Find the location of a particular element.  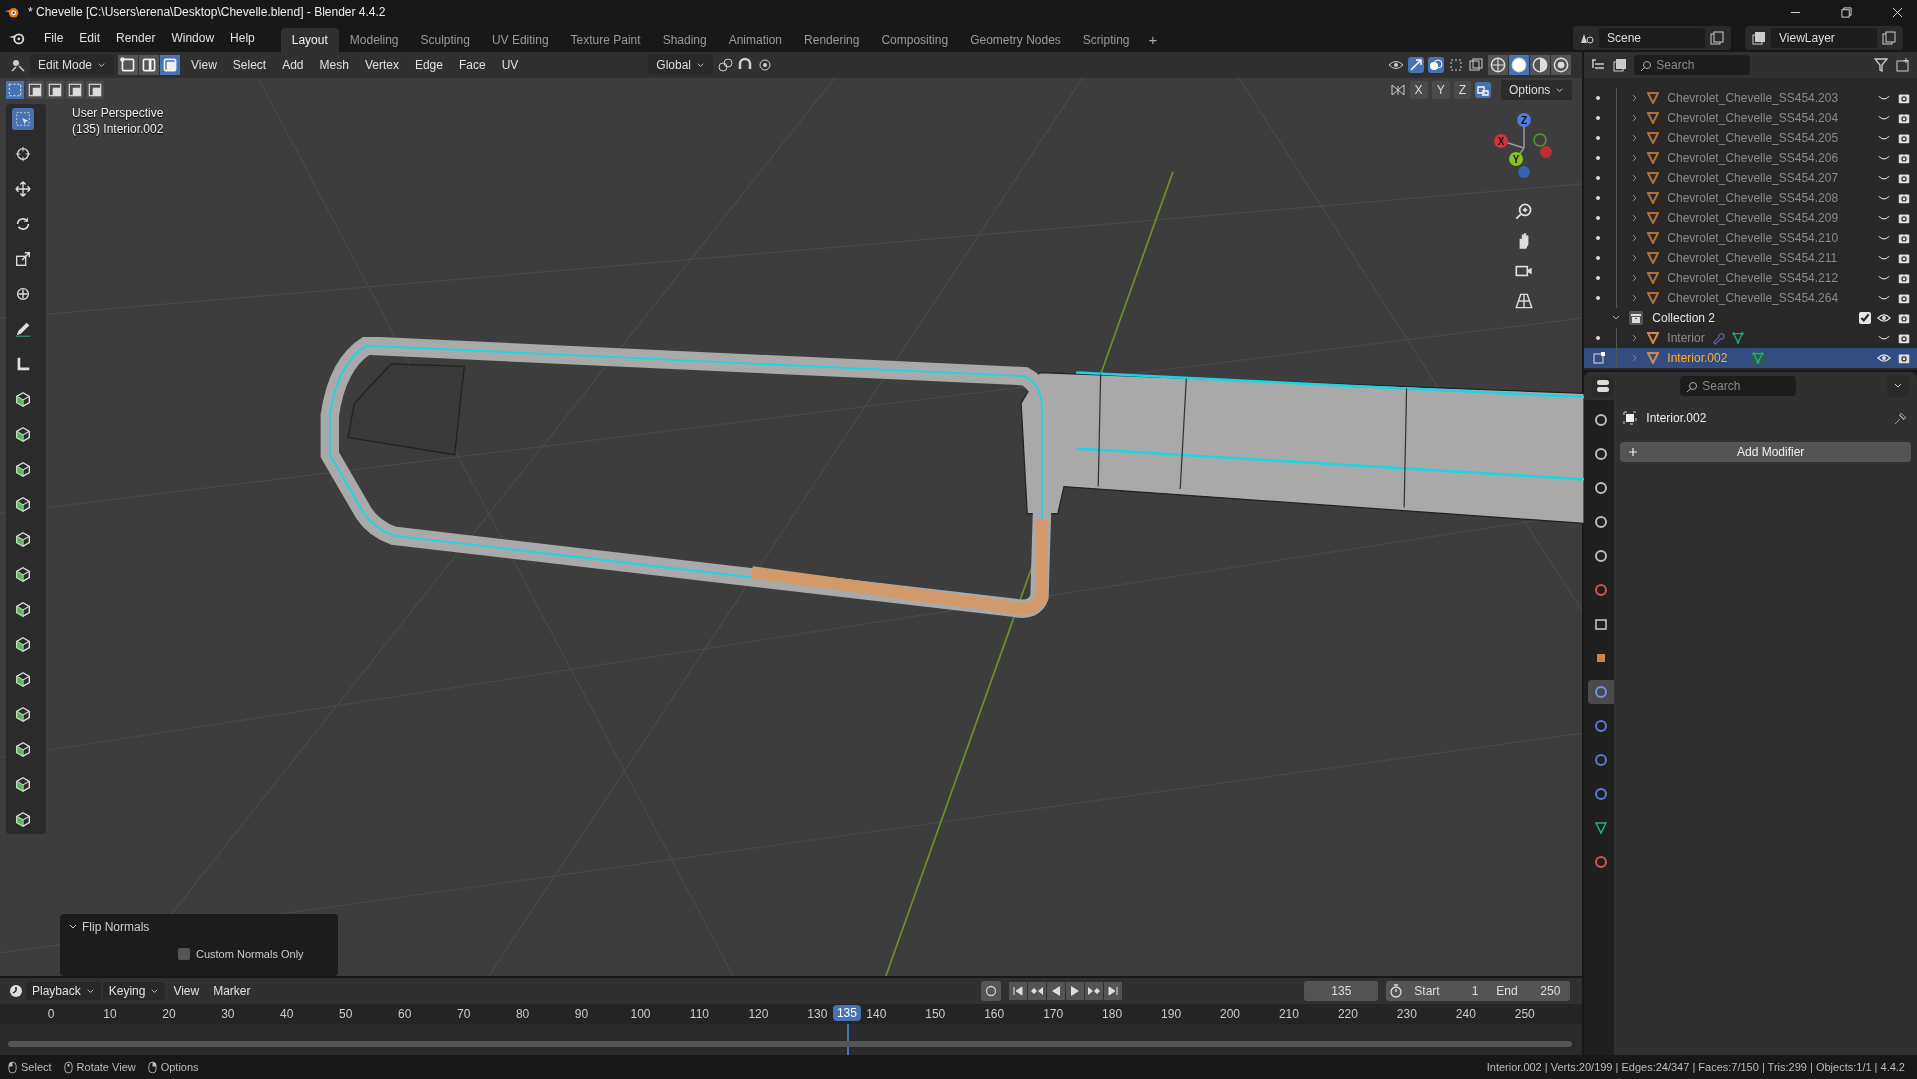

workspace-tab: Rendering is located at coordinates (832, 40).